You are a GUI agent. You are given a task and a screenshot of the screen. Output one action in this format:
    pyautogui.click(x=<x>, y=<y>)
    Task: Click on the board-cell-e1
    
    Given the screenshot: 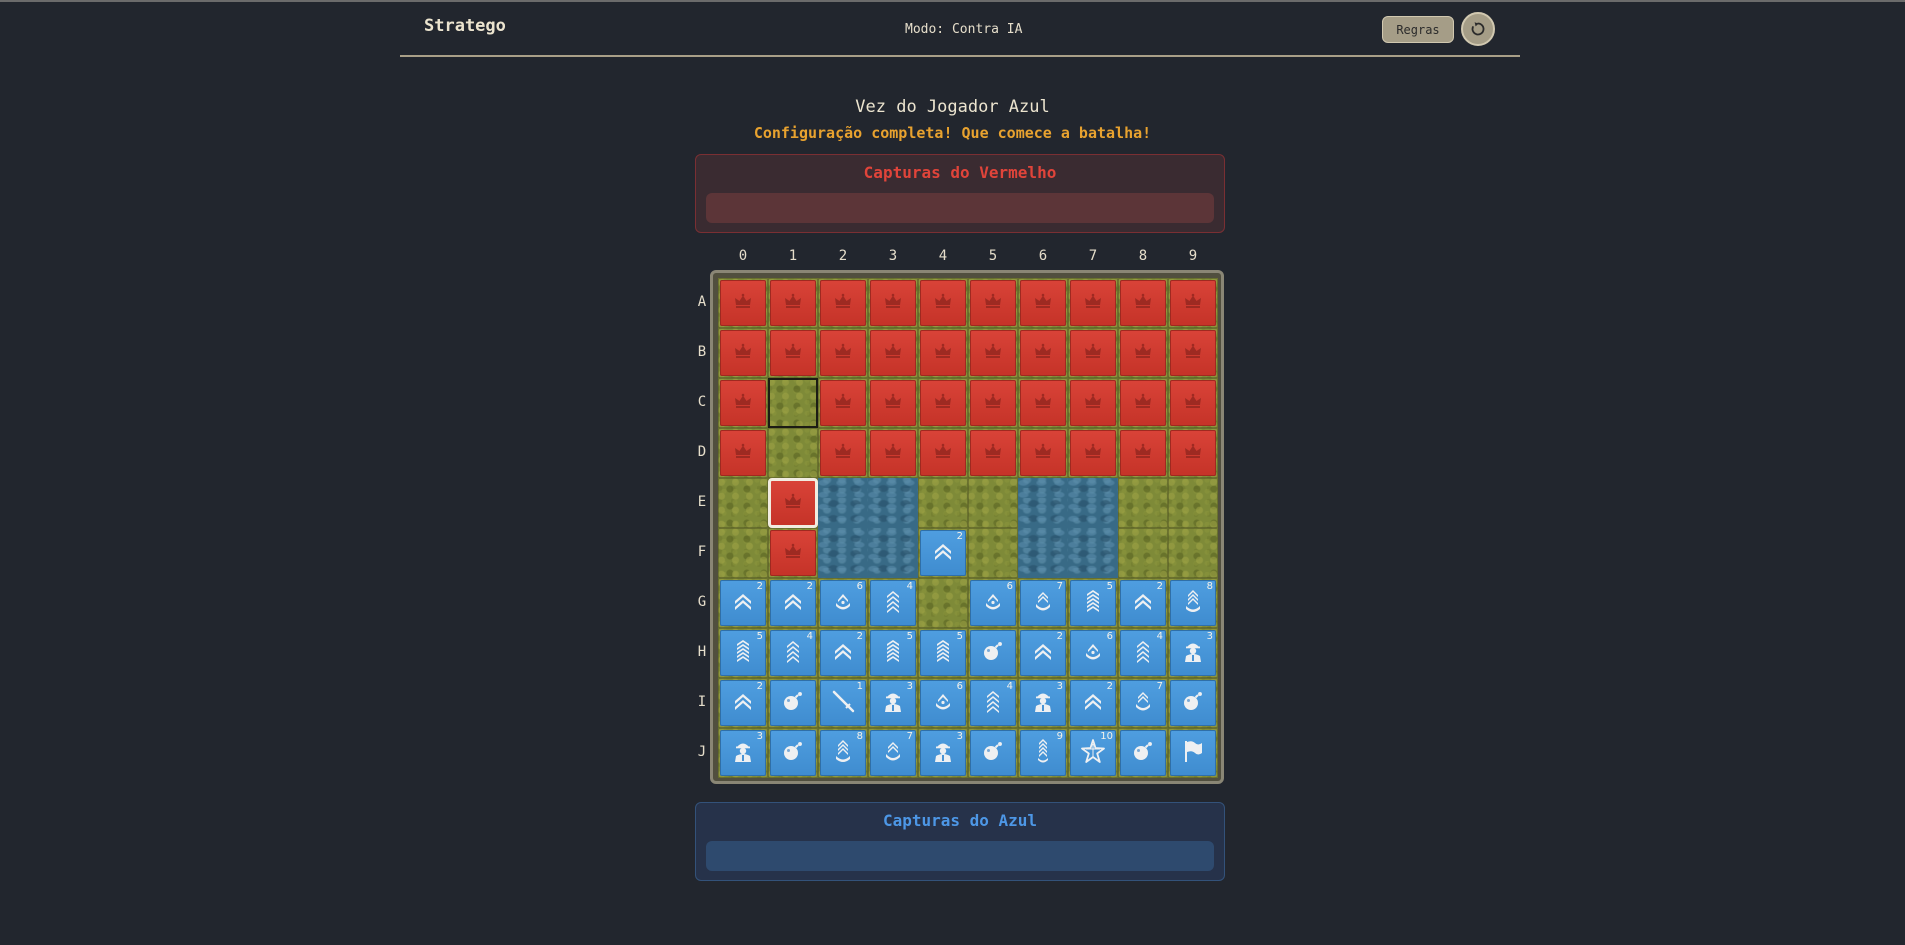 What is the action you would take?
    pyautogui.click(x=793, y=503)
    